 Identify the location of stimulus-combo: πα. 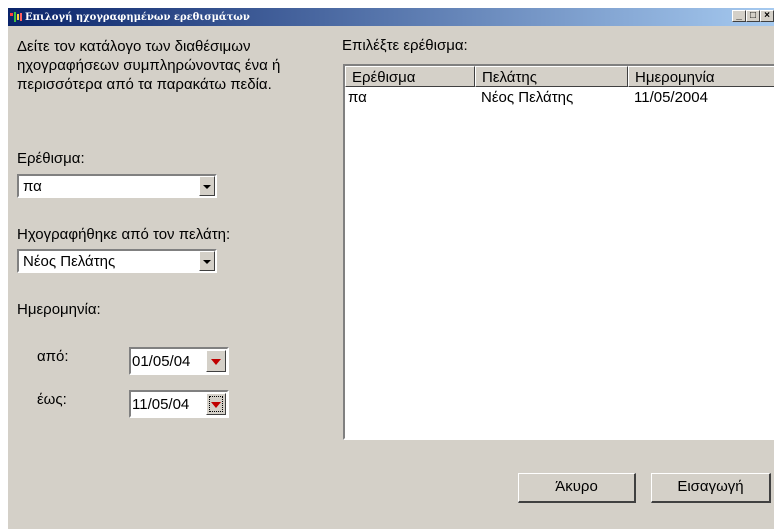
(117, 186).